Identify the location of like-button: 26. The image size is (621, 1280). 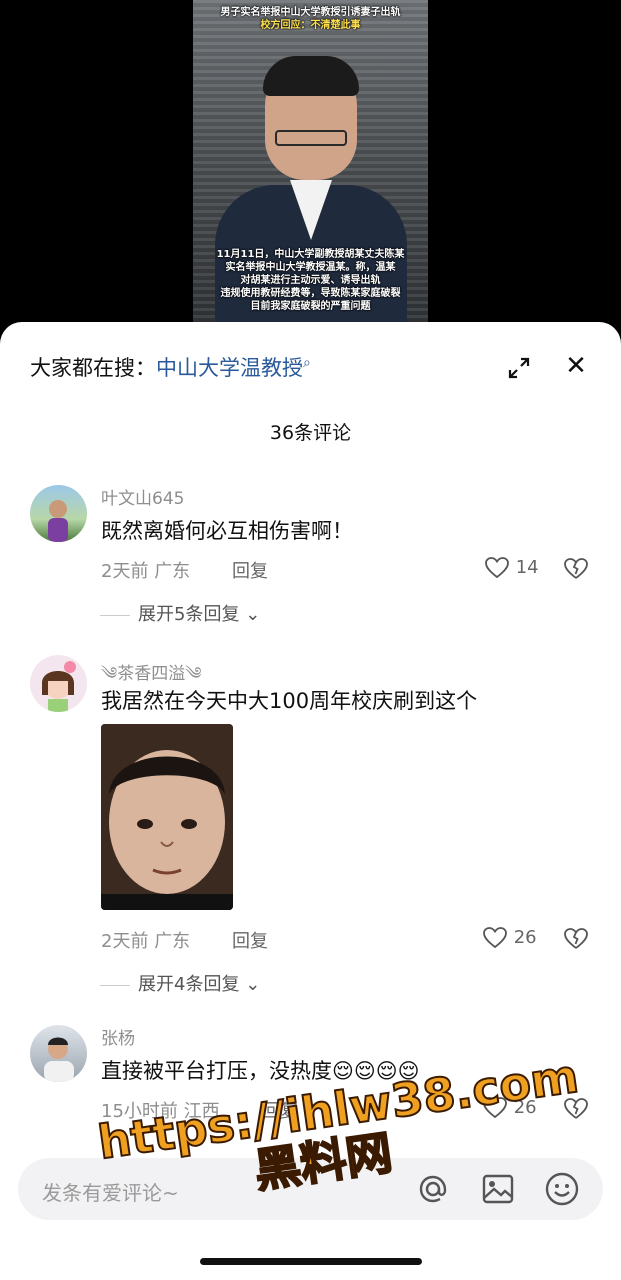
(509, 938).